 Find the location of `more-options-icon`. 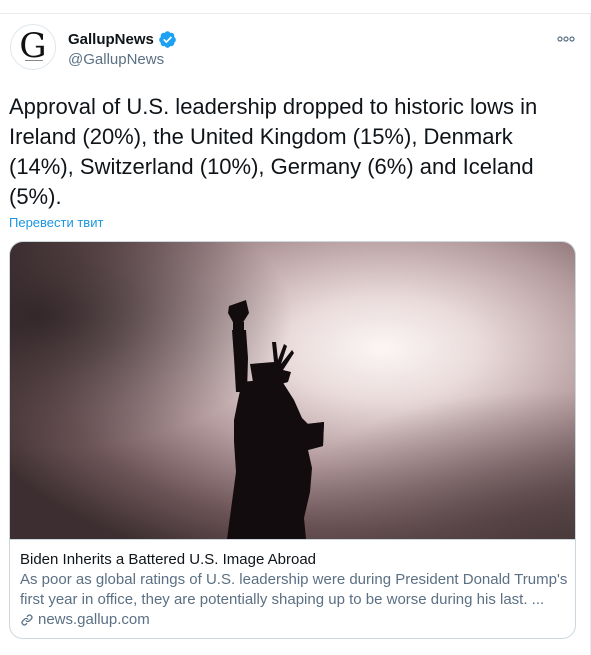

more-options-icon is located at coordinates (566, 39).